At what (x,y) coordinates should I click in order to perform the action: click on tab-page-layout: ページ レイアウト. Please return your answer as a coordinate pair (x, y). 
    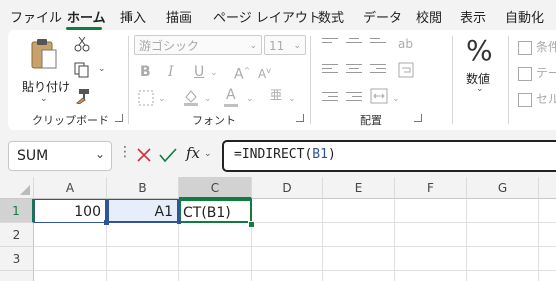
    Looking at the image, I should click on (267, 16).